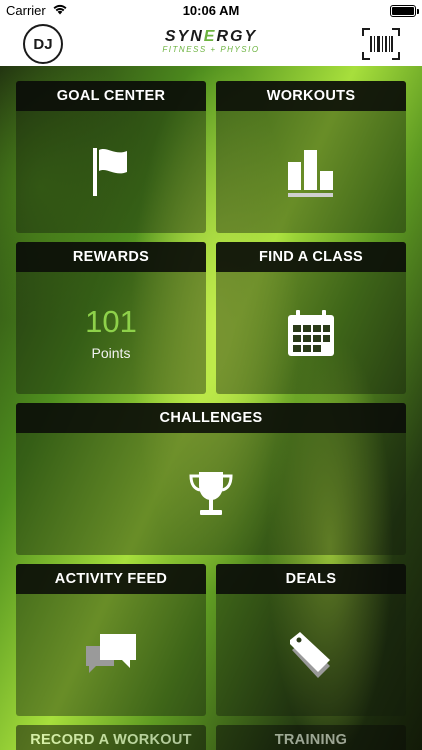  I want to click on tile-training: TRAINING, so click(311, 737).